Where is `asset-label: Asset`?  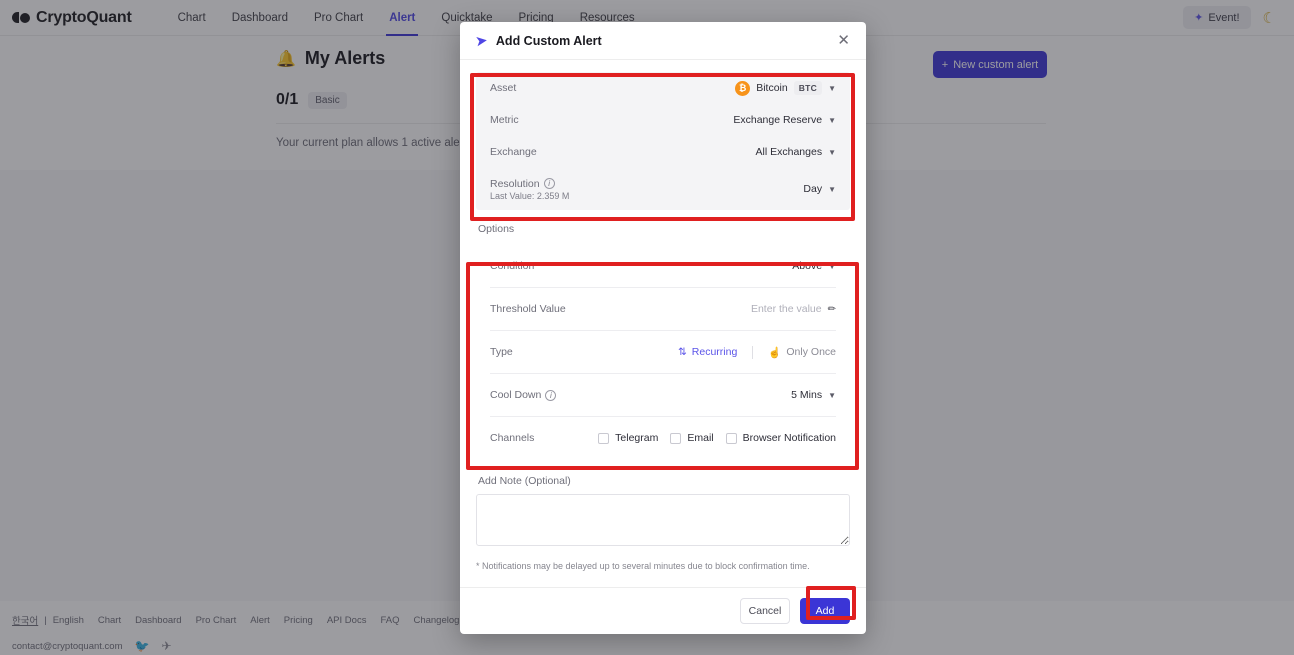
asset-label: Asset is located at coordinates (503, 88).